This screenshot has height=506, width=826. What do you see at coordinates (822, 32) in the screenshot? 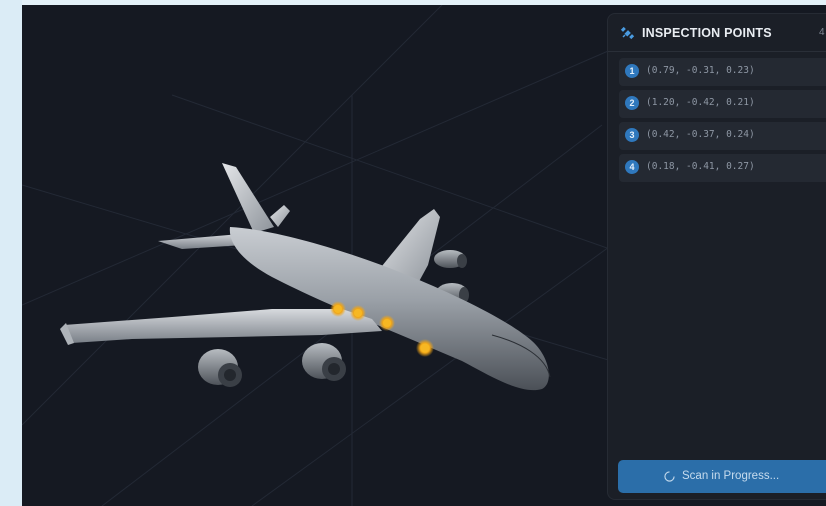
I see `points-count: 4` at bounding box center [822, 32].